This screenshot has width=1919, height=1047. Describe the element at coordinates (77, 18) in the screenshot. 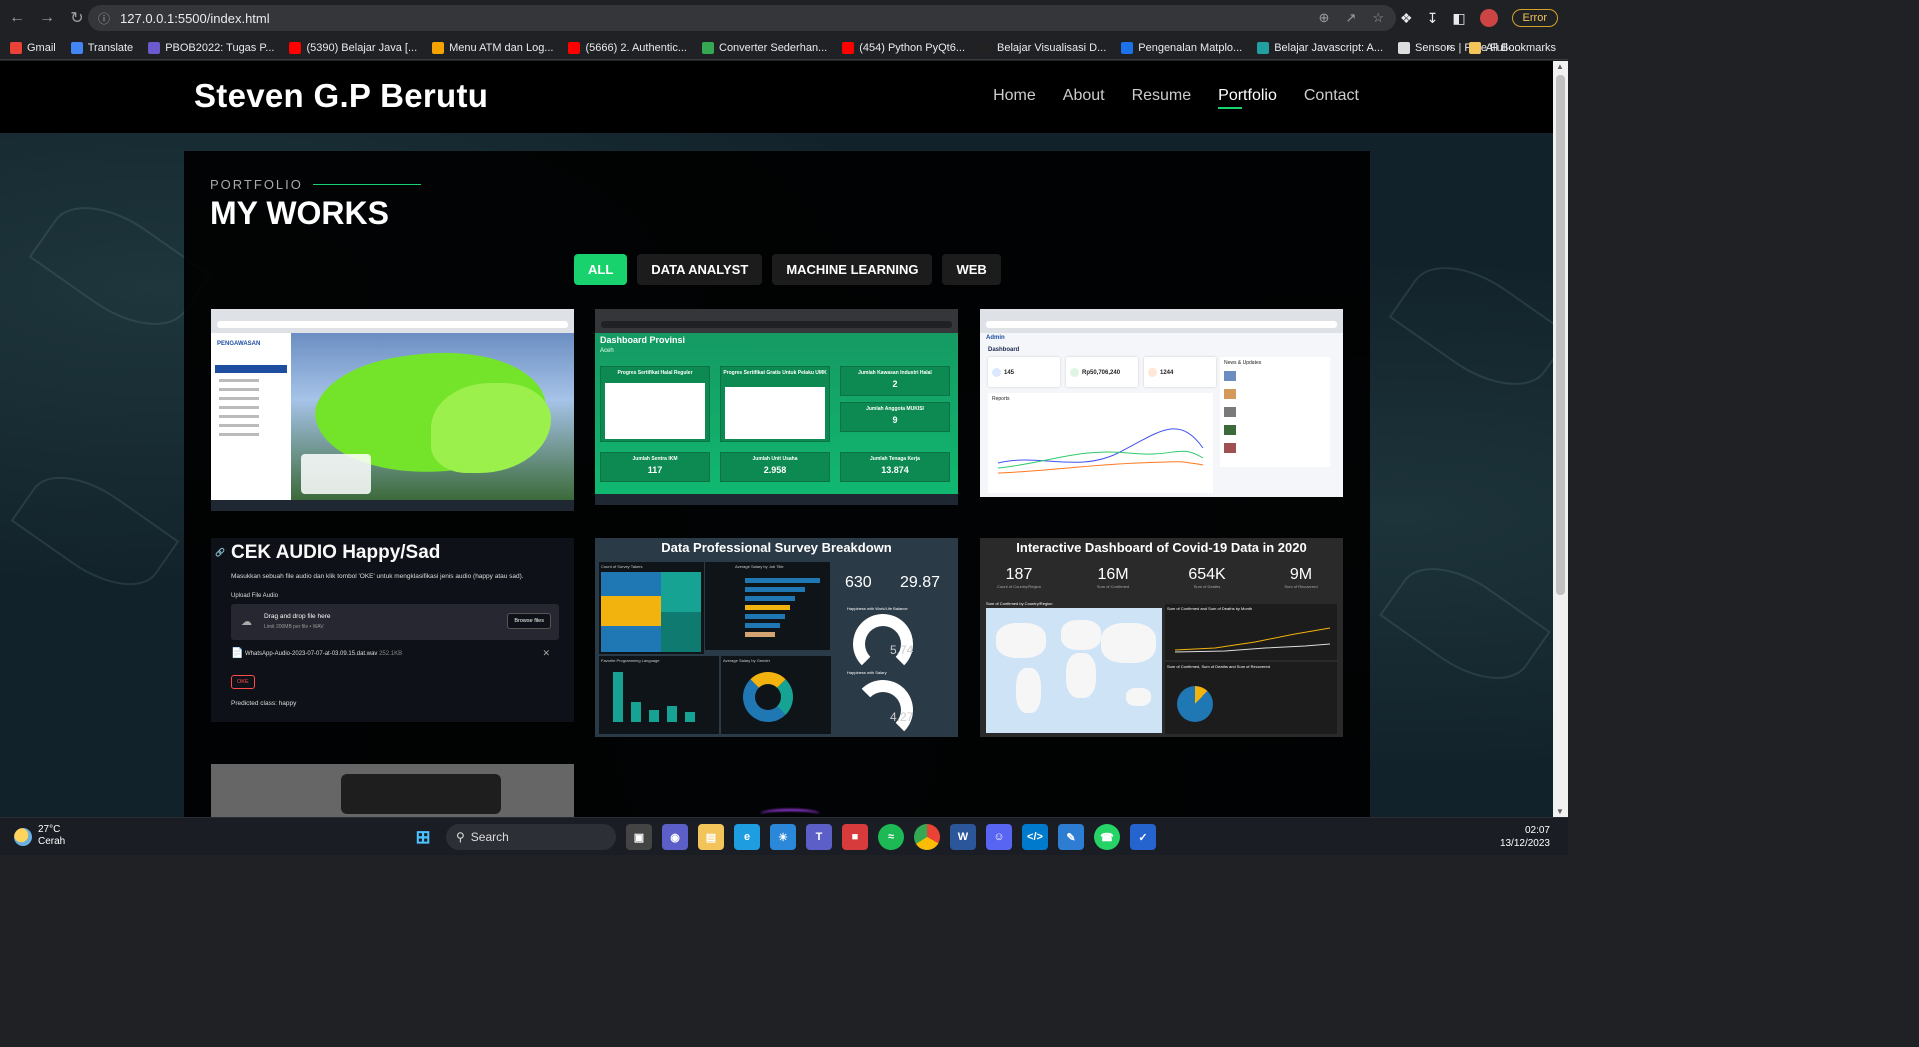

I see `reload-icon: ↻` at that location.